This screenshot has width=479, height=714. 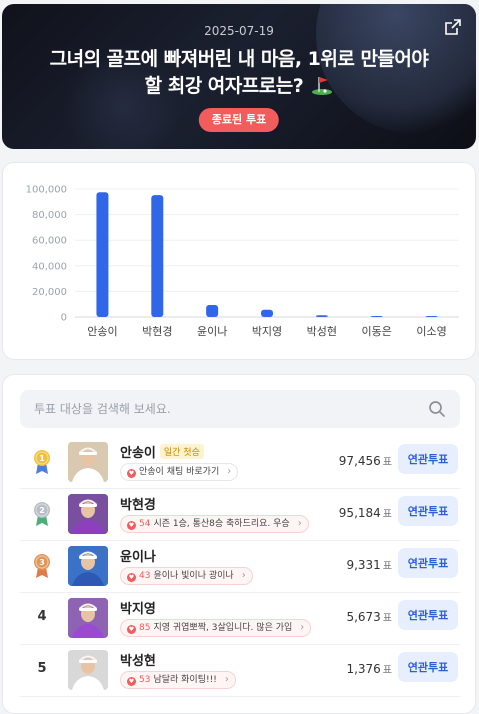 I want to click on comment-count: 53, so click(x=145, y=680).